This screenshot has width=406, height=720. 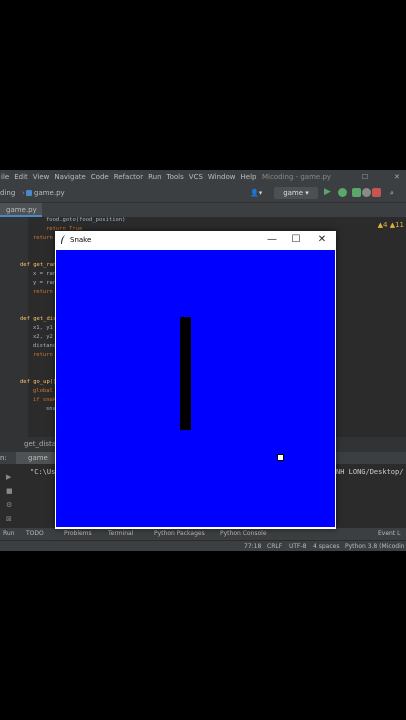 What do you see at coordinates (356, 192) in the screenshot?
I see `coverage-icon` at bounding box center [356, 192].